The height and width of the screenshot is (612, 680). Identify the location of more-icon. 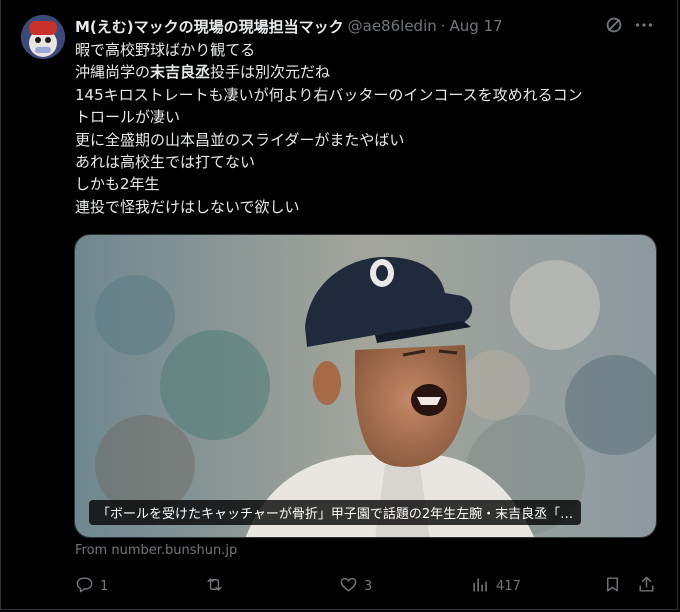
(644, 25).